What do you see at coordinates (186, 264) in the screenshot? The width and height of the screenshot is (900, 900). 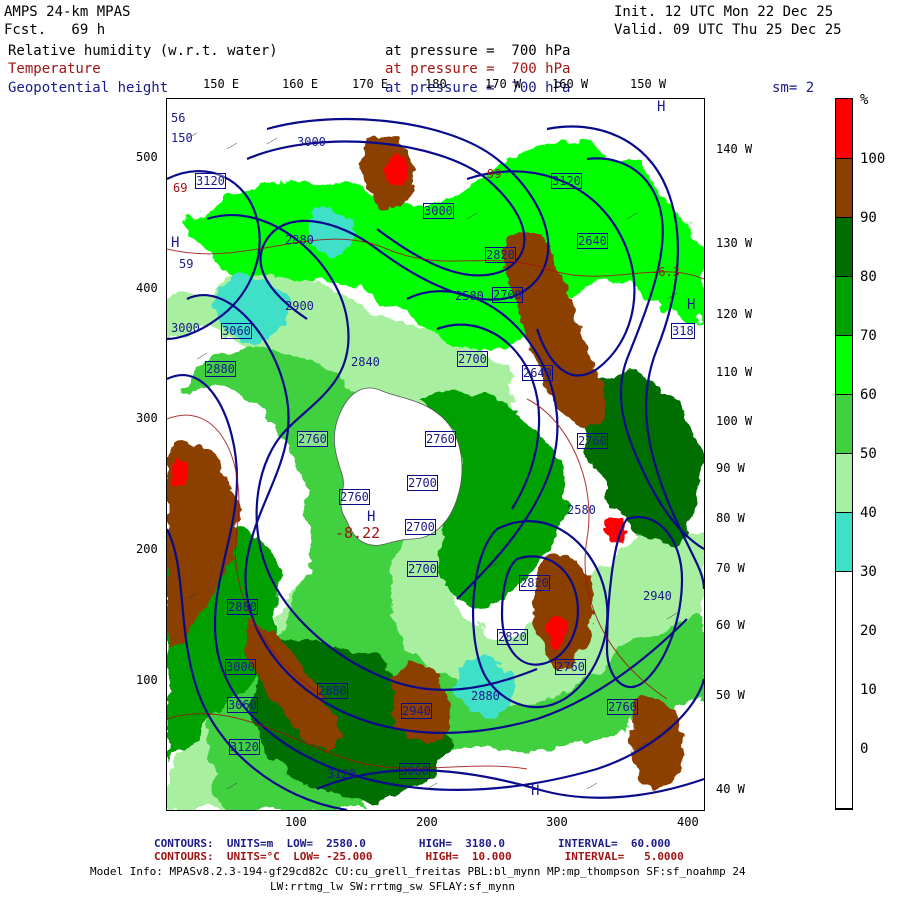 I see `temp-label: 59` at bounding box center [186, 264].